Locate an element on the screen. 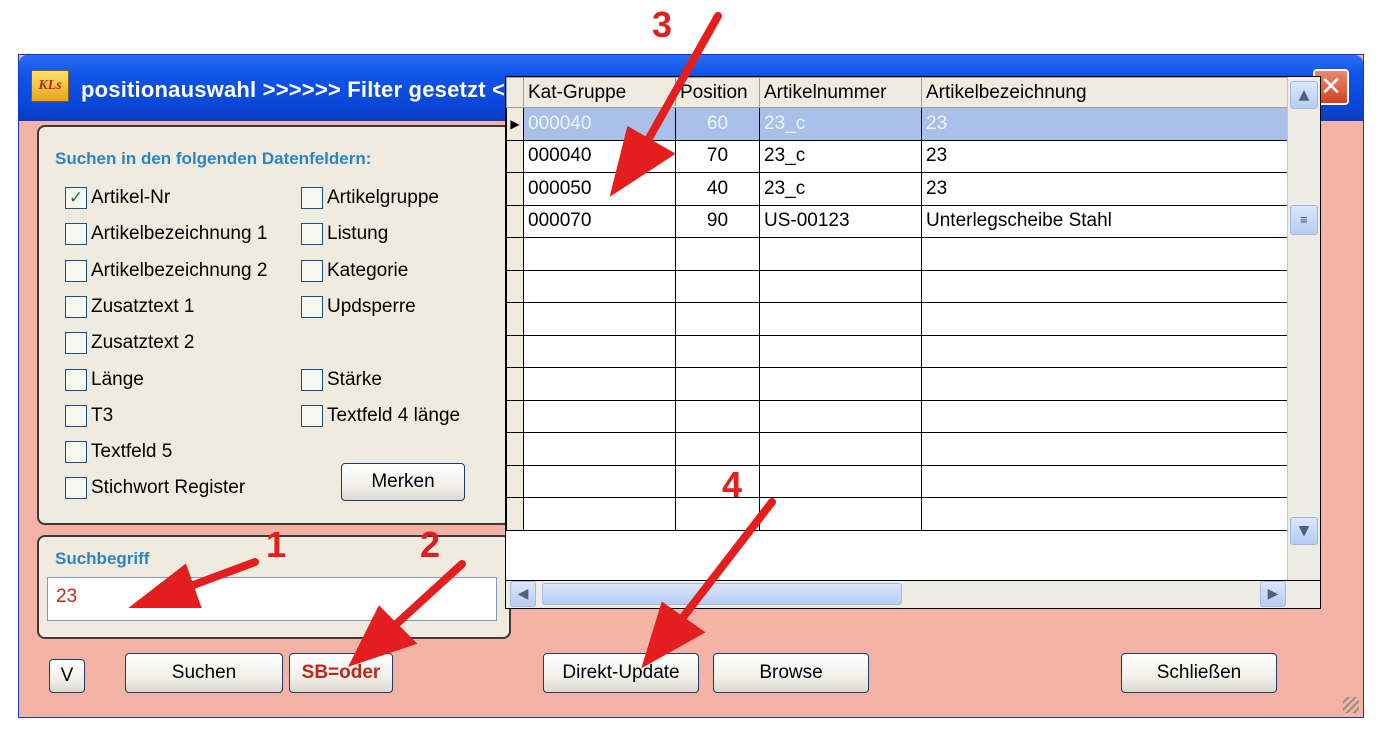 The image size is (1380, 738). annotation-1: 1 is located at coordinates (276, 544).